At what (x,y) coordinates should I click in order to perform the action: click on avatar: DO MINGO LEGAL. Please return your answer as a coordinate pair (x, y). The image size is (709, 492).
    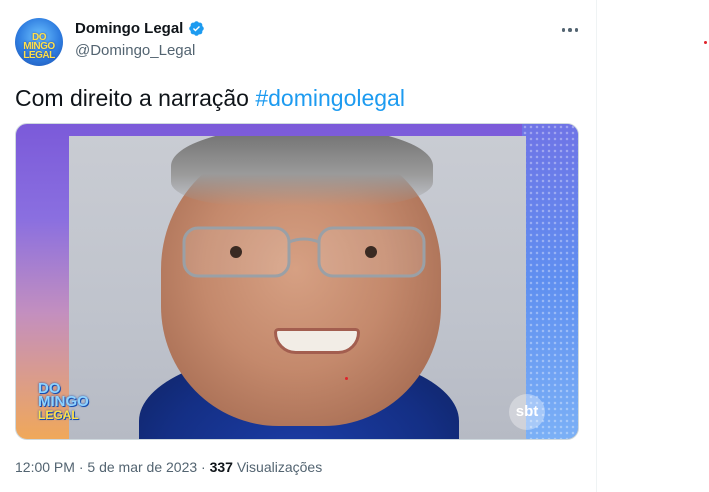
    Looking at the image, I should click on (39, 42).